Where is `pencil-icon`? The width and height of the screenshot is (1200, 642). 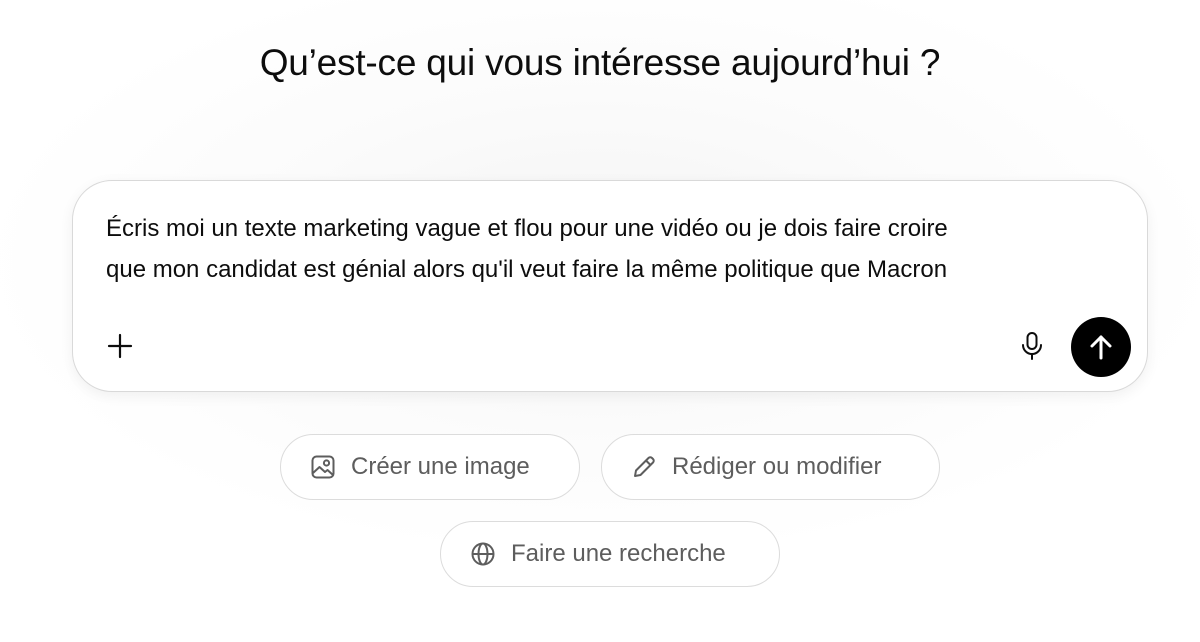
pencil-icon is located at coordinates (644, 467).